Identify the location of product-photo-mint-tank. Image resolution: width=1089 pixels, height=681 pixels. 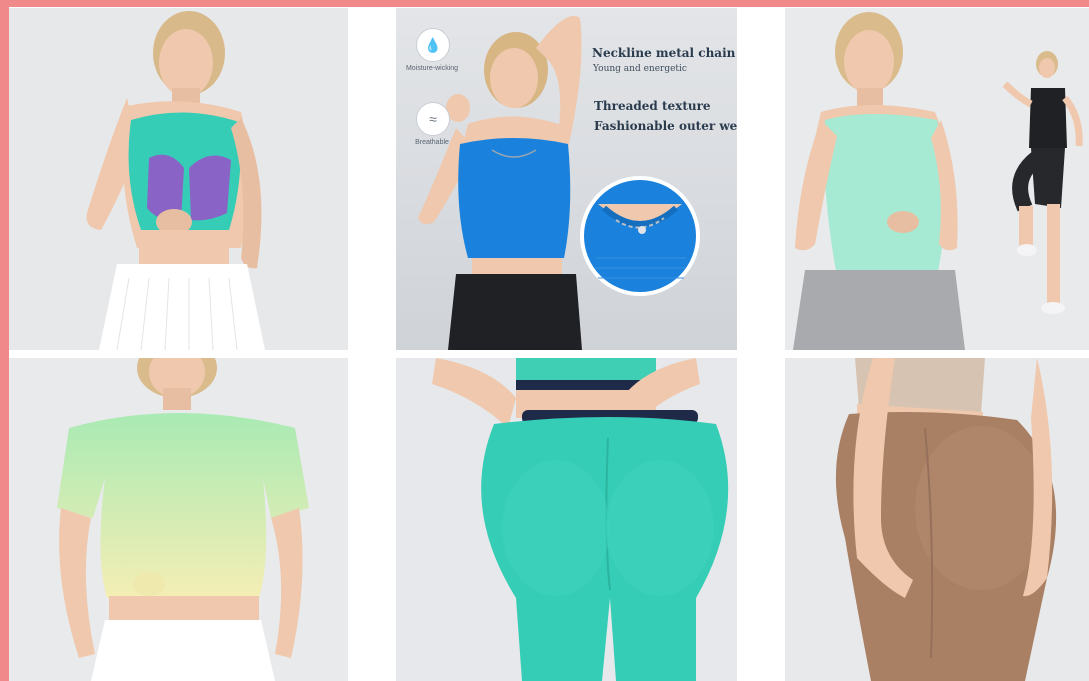
(937, 179).